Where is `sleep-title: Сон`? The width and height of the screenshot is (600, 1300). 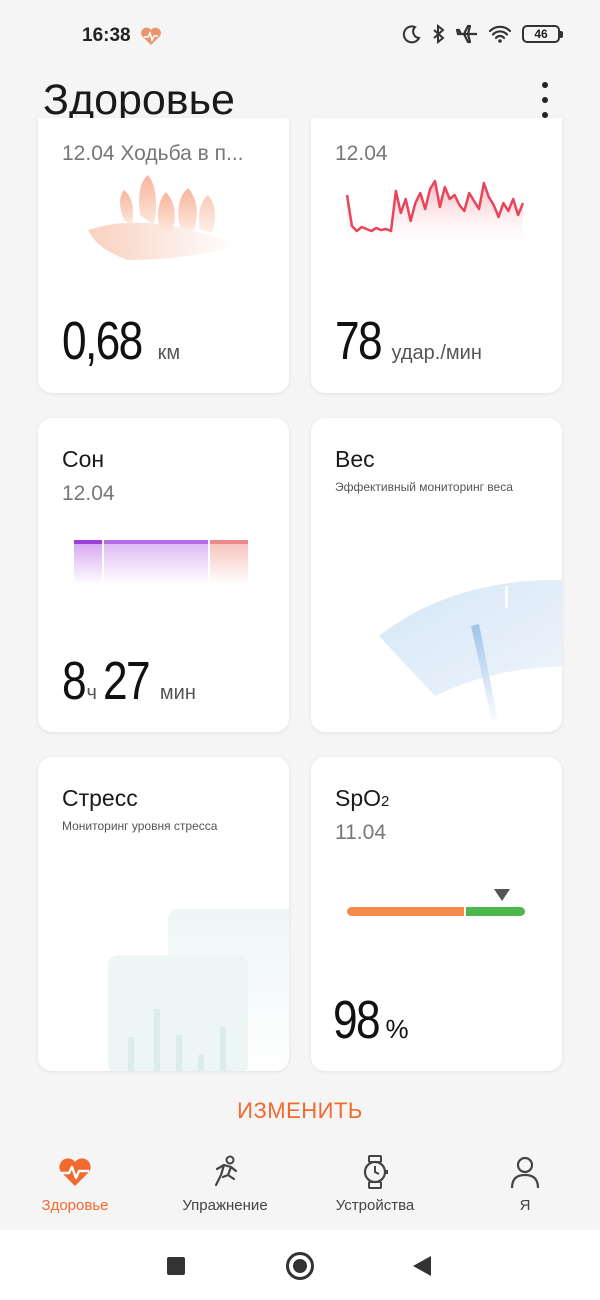 sleep-title: Сон is located at coordinates (83, 459).